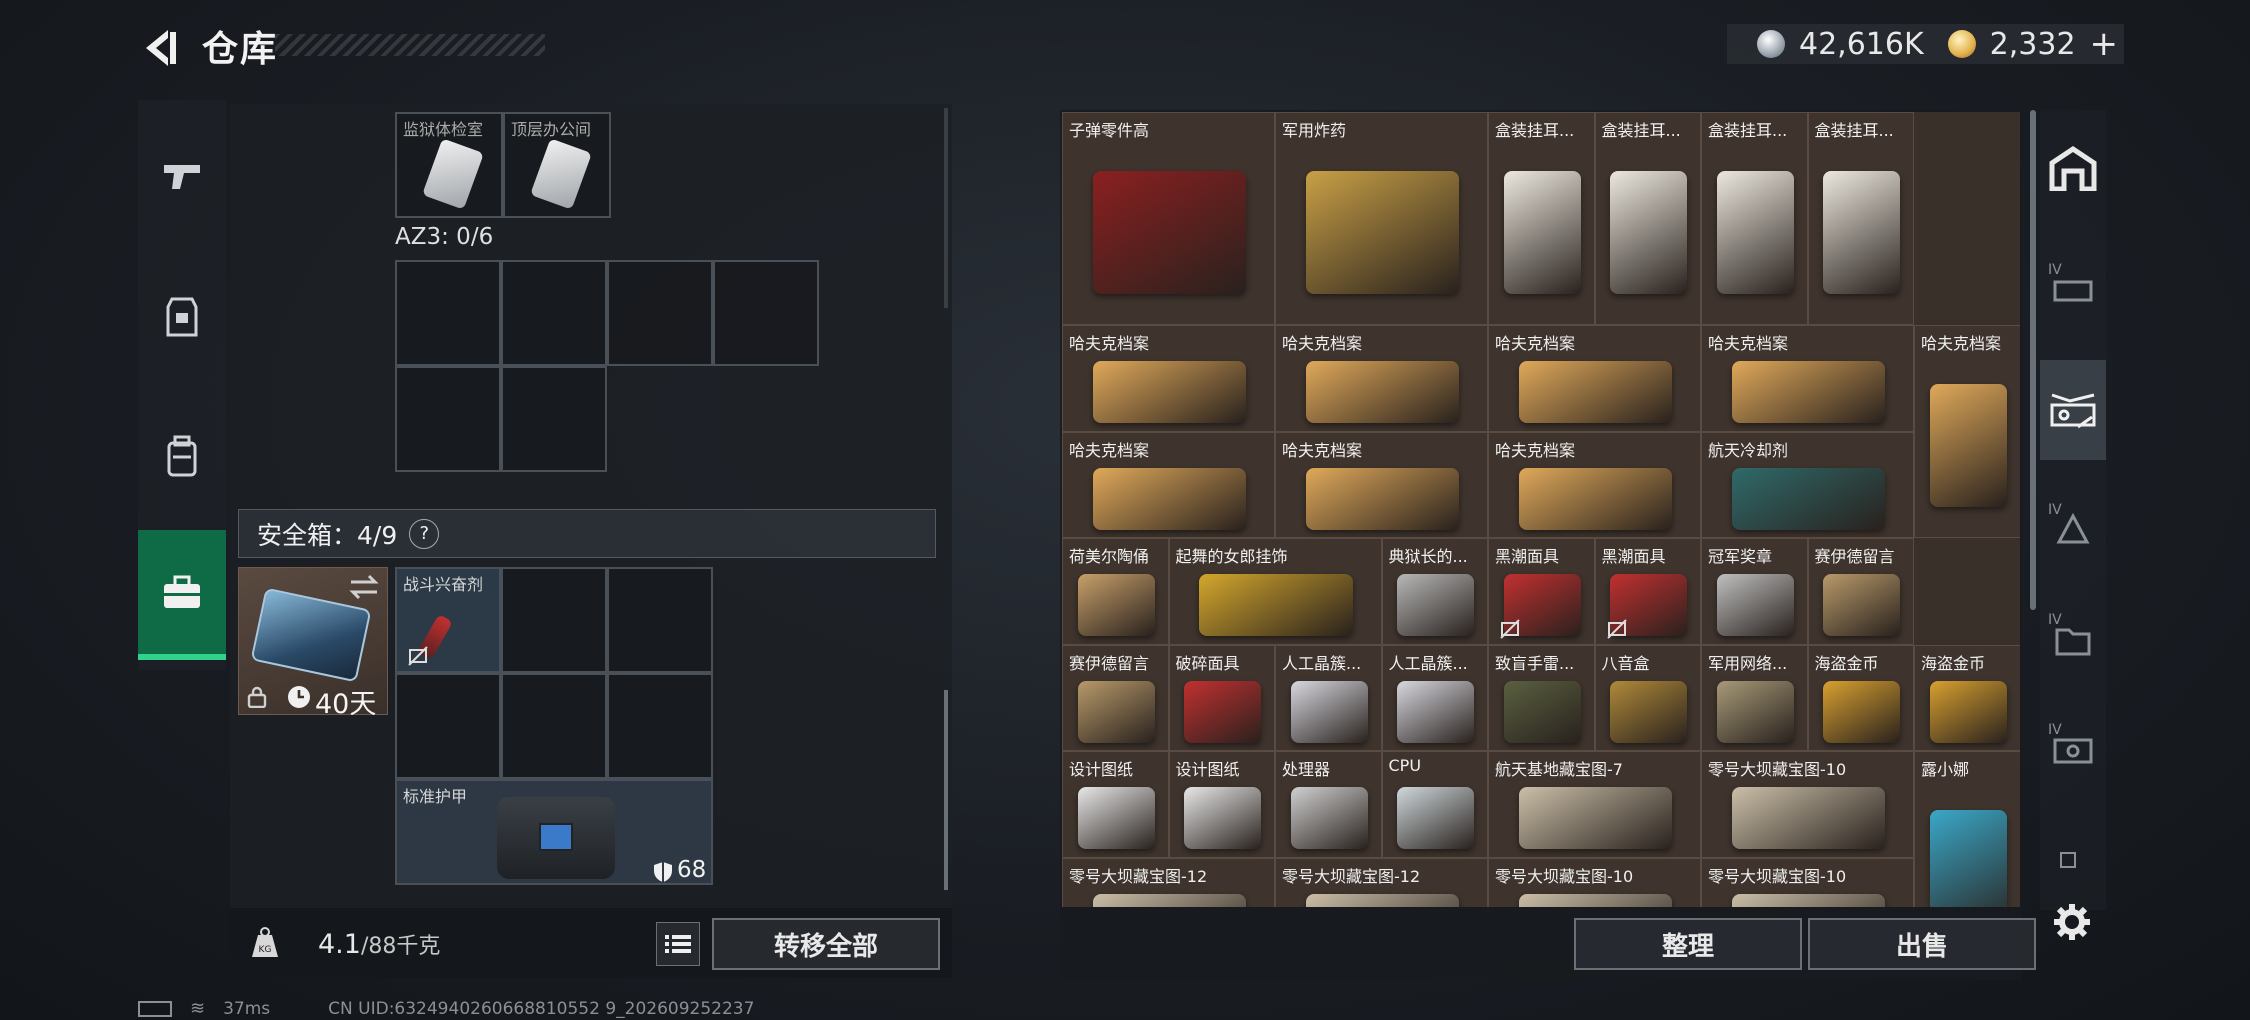 The image size is (2250, 1020). What do you see at coordinates (2068, 860) in the screenshot?
I see `mini-tab-icon` at bounding box center [2068, 860].